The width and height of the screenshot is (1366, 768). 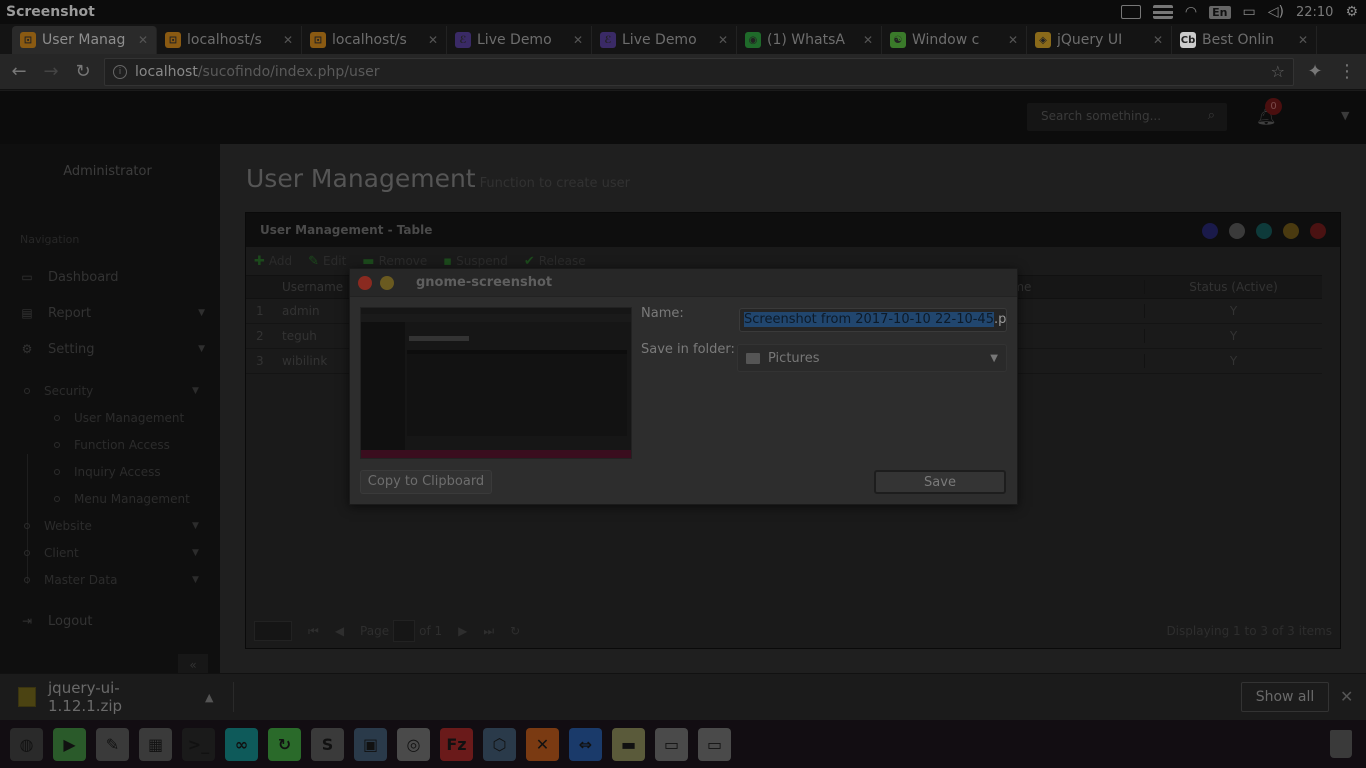 What do you see at coordinates (327, 744) in the screenshot?
I see `sublime-icon: S` at bounding box center [327, 744].